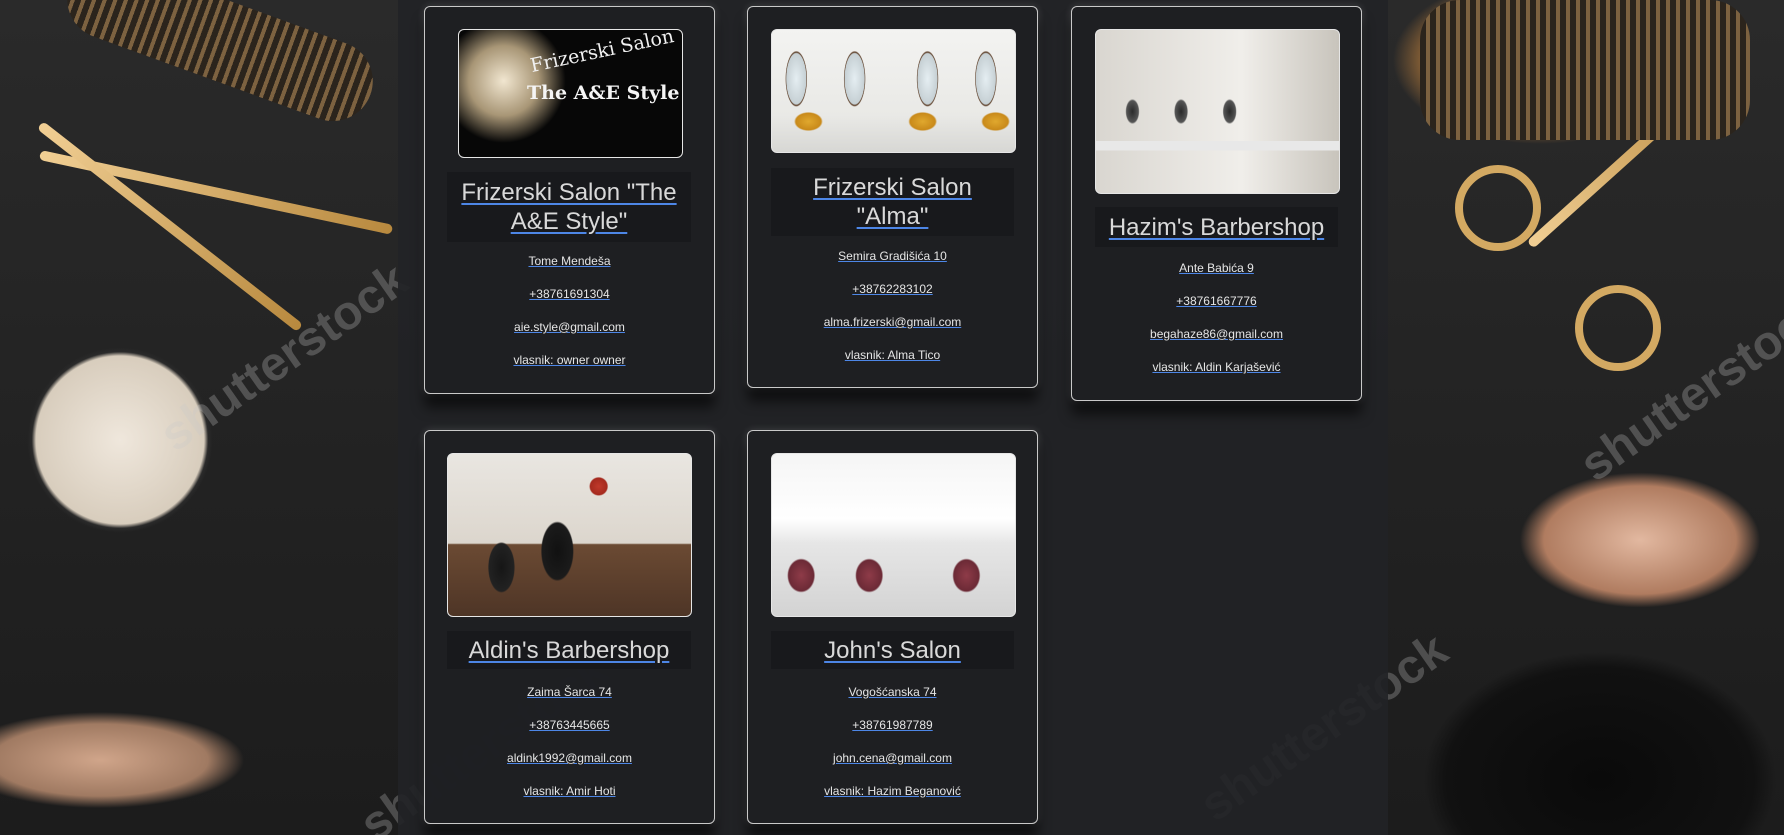 Image resolution: width=1784 pixels, height=835 pixels. I want to click on salon-email-link: john.cena@gmail.com, so click(892, 758).